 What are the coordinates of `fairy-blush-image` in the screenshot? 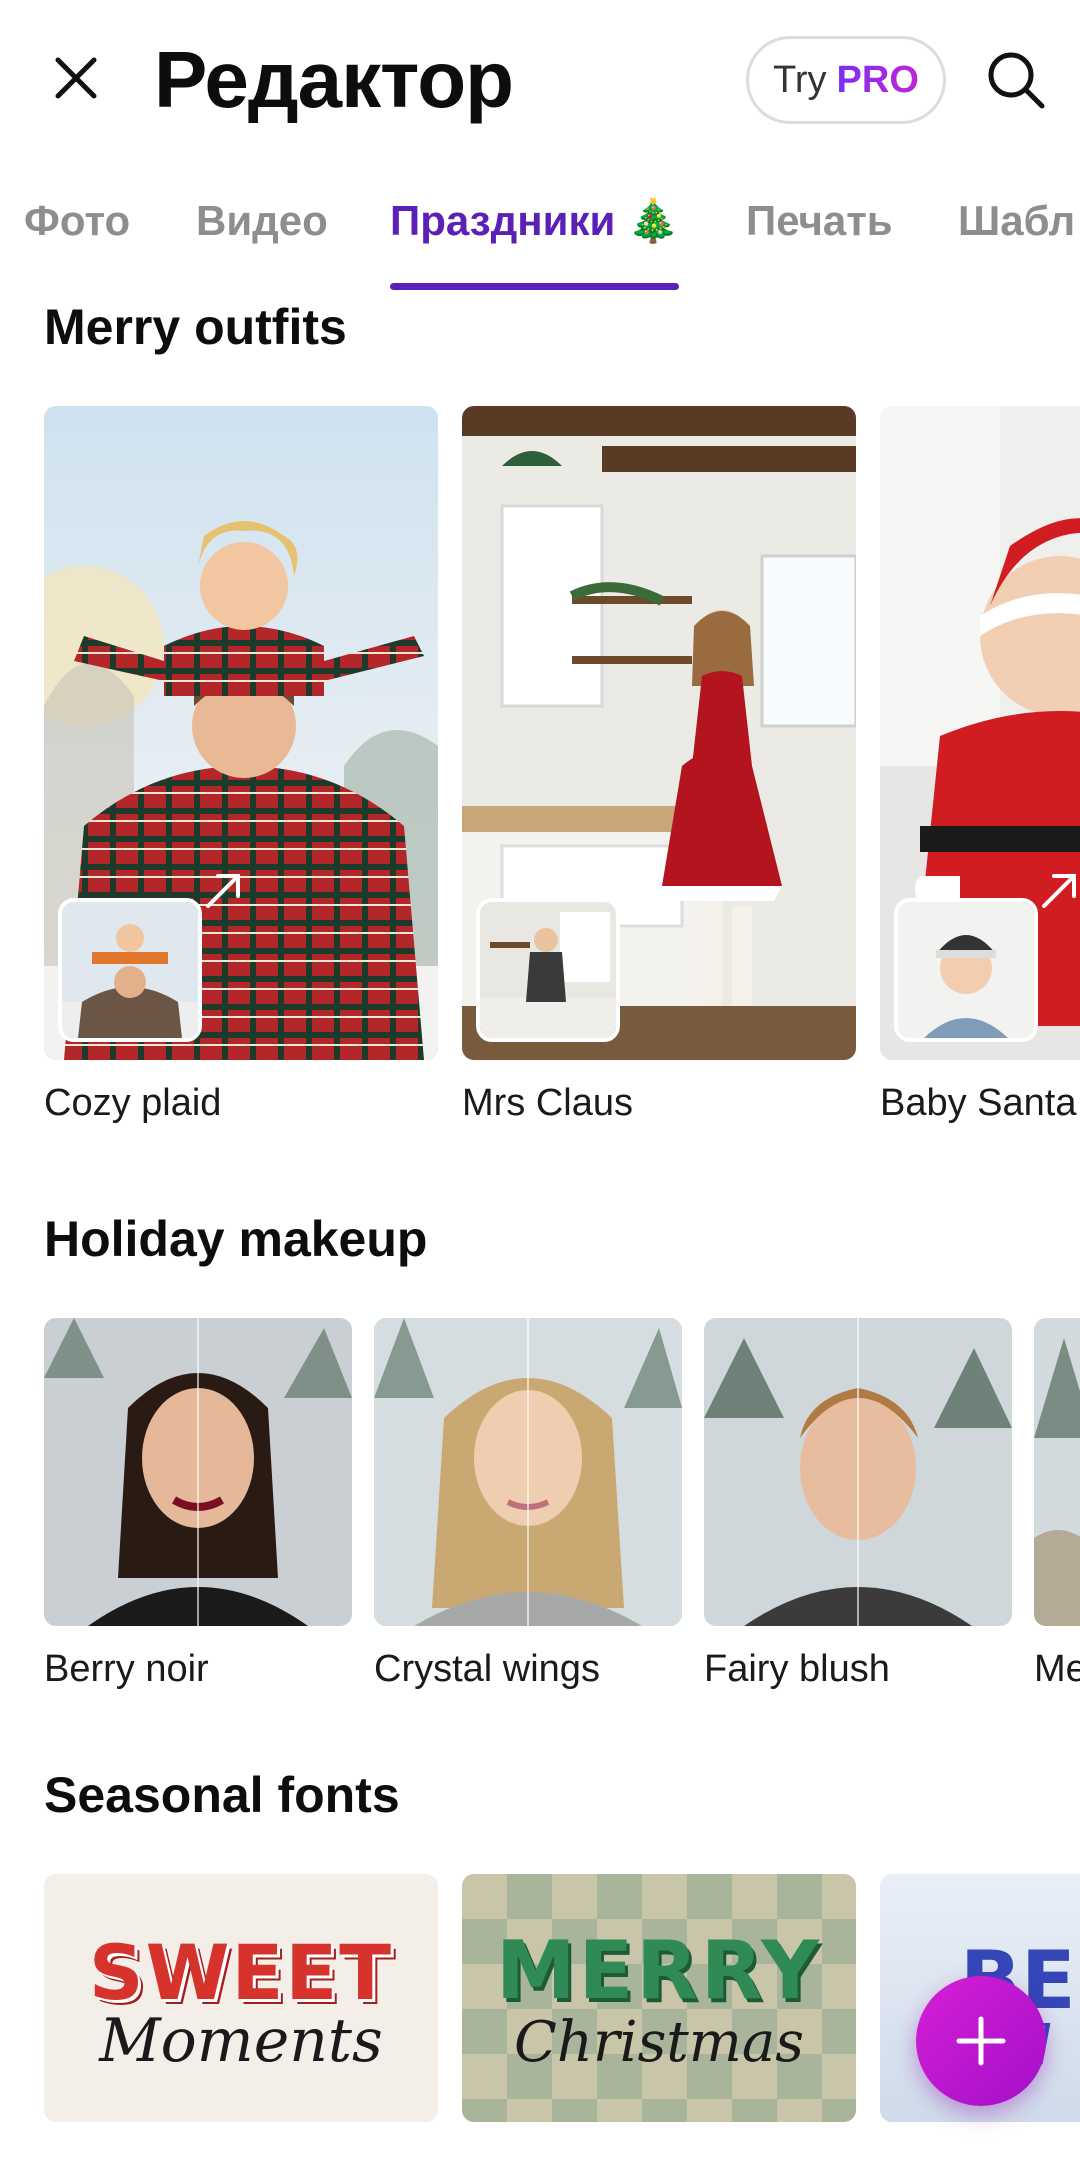 It's located at (858, 1472).